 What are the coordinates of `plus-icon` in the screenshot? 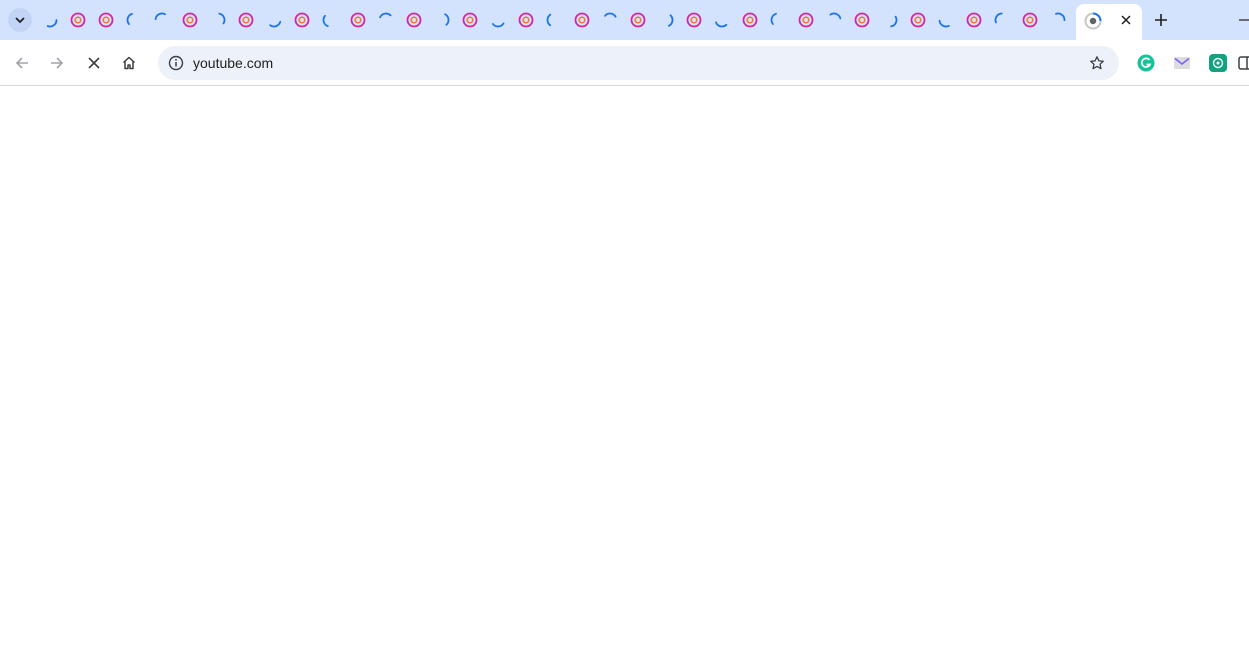 It's located at (1161, 20).